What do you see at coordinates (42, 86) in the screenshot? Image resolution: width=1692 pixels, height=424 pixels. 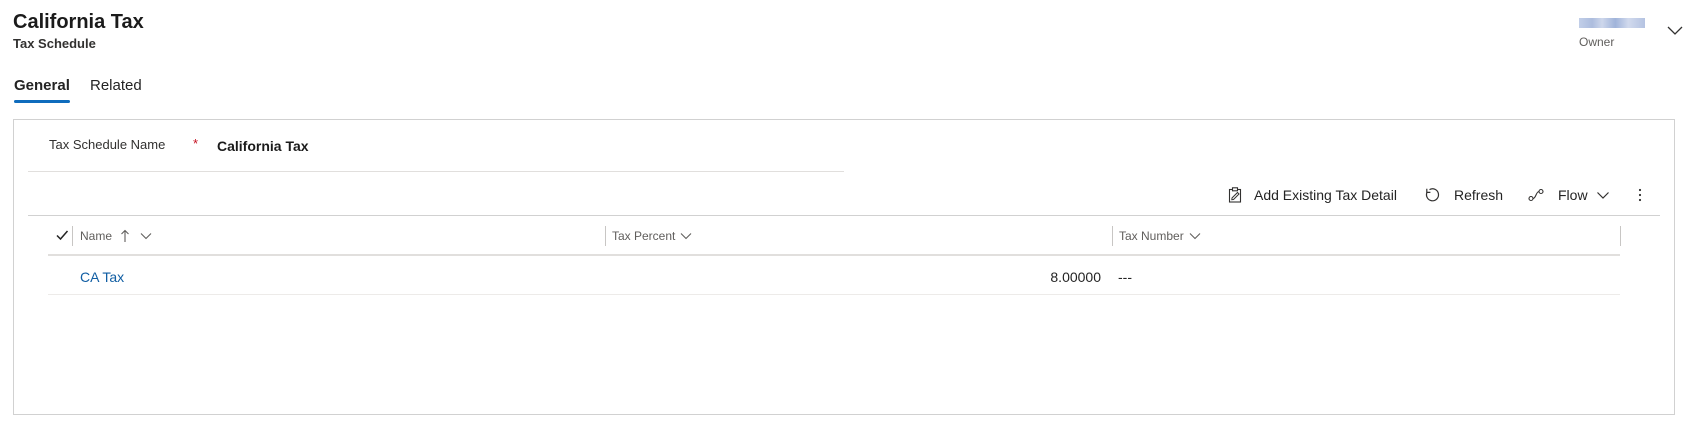 I see `tab-general: General` at bounding box center [42, 86].